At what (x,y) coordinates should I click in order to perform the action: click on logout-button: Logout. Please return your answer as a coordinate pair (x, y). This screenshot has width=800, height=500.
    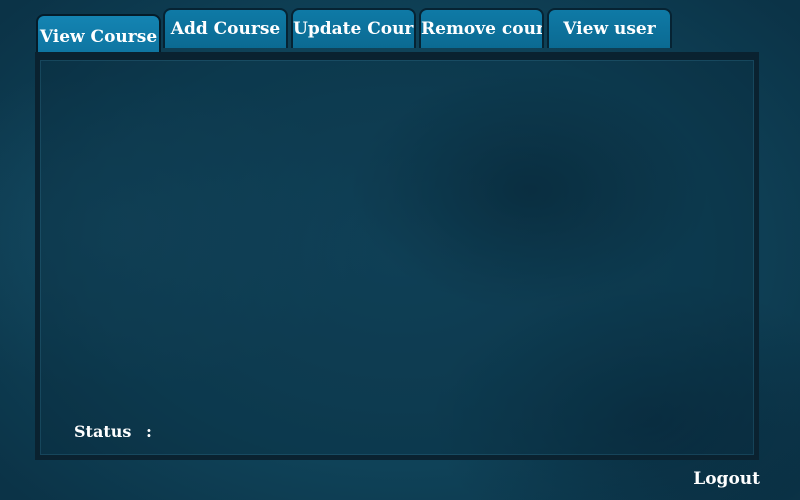
    Looking at the image, I should click on (726, 479).